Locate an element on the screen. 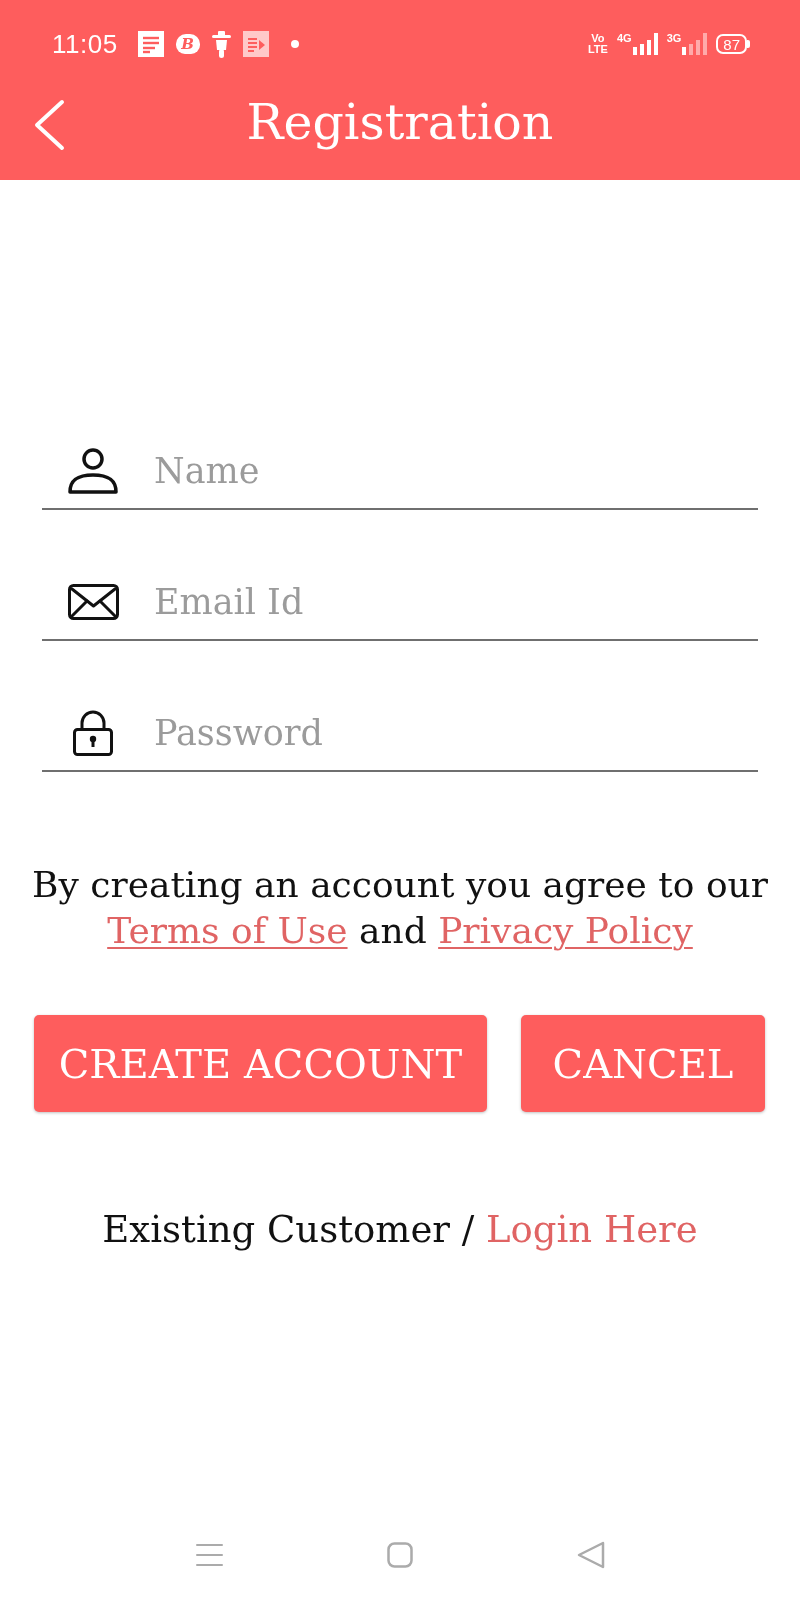 This screenshot has width=800, height=1600. terms-text: By creating an account you agree to our Terms of Use and Privacy Policy is located at coordinates (400, 908).